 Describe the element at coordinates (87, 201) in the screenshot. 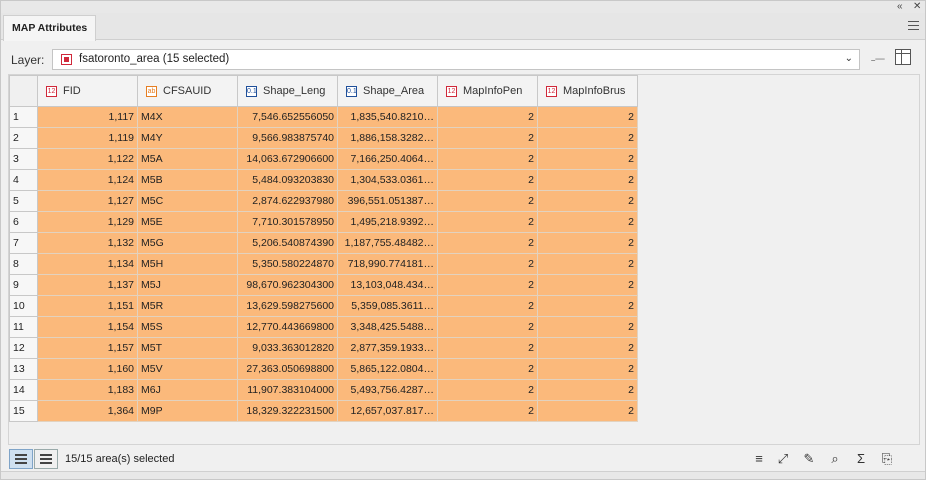

I see `cell-fid: 1,127` at that location.